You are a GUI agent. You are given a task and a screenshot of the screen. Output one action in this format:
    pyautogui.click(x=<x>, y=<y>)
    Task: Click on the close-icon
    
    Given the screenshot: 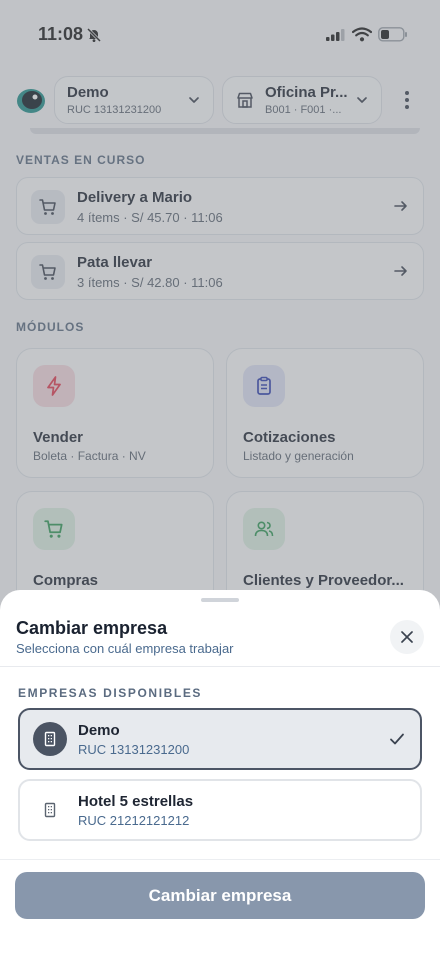 What is the action you would take?
    pyautogui.click(x=407, y=637)
    